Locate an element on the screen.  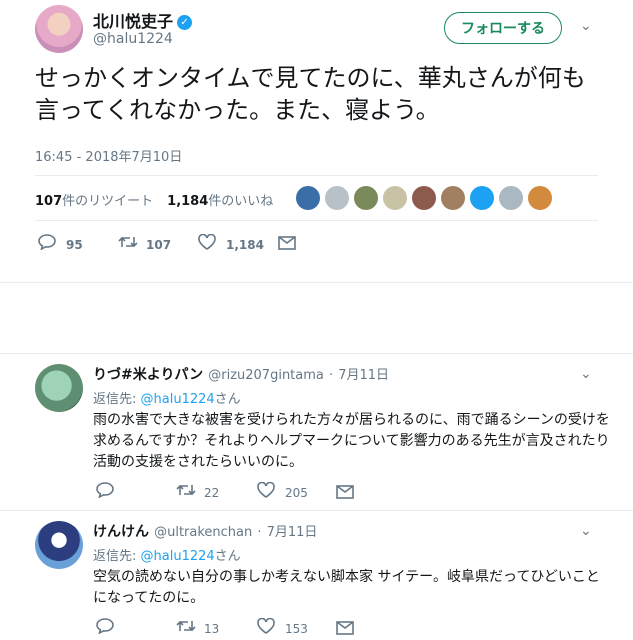
section-gap is located at coordinates (316, 318).